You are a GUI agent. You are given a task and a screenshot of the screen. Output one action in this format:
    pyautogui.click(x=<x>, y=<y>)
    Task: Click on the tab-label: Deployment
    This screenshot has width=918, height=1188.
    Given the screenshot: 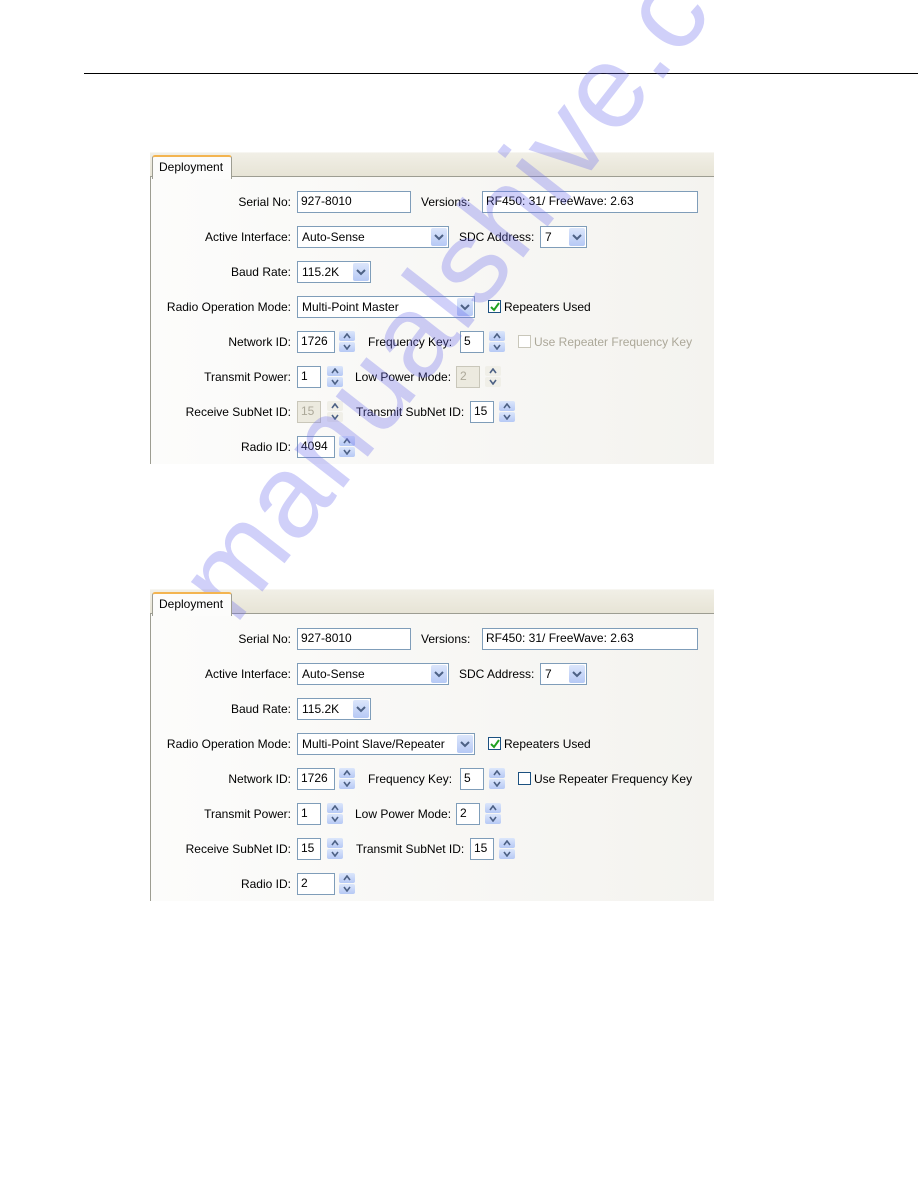 What is the action you would take?
    pyautogui.click(x=191, y=604)
    